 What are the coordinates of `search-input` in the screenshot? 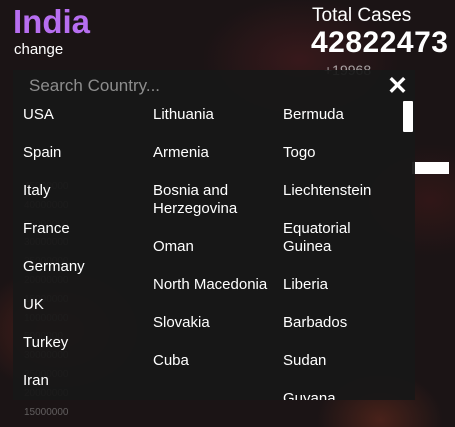 It's located at (198, 86).